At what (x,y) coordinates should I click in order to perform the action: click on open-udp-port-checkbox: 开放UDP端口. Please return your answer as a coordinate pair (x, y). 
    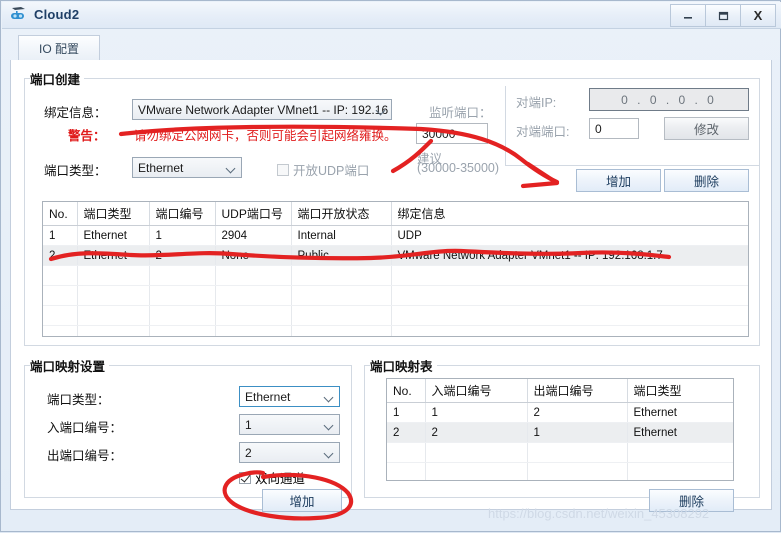
    Looking at the image, I should click on (323, 169).